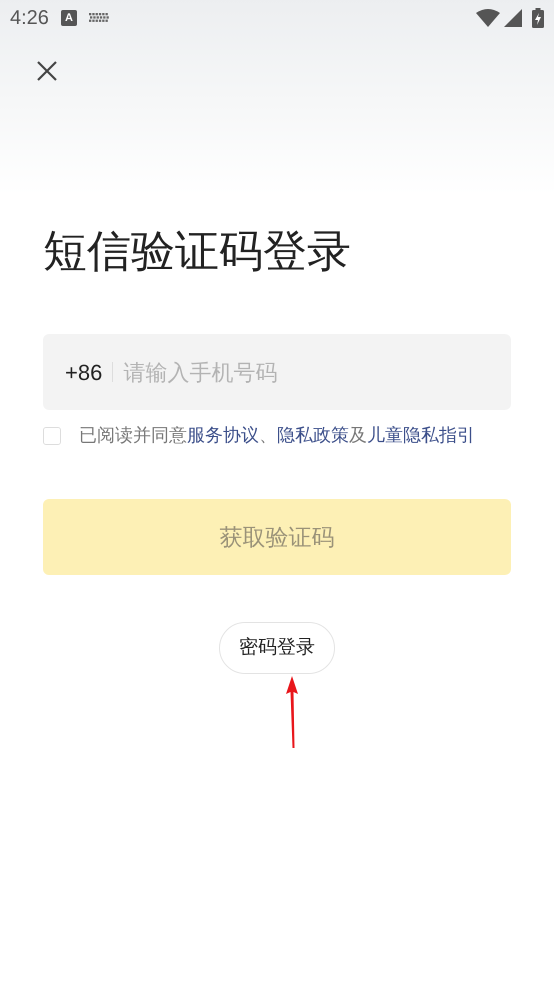 The width and height of the screenshot is (554, 984). I want to click on agreement-link: 隐私政策, so click(313, 435).